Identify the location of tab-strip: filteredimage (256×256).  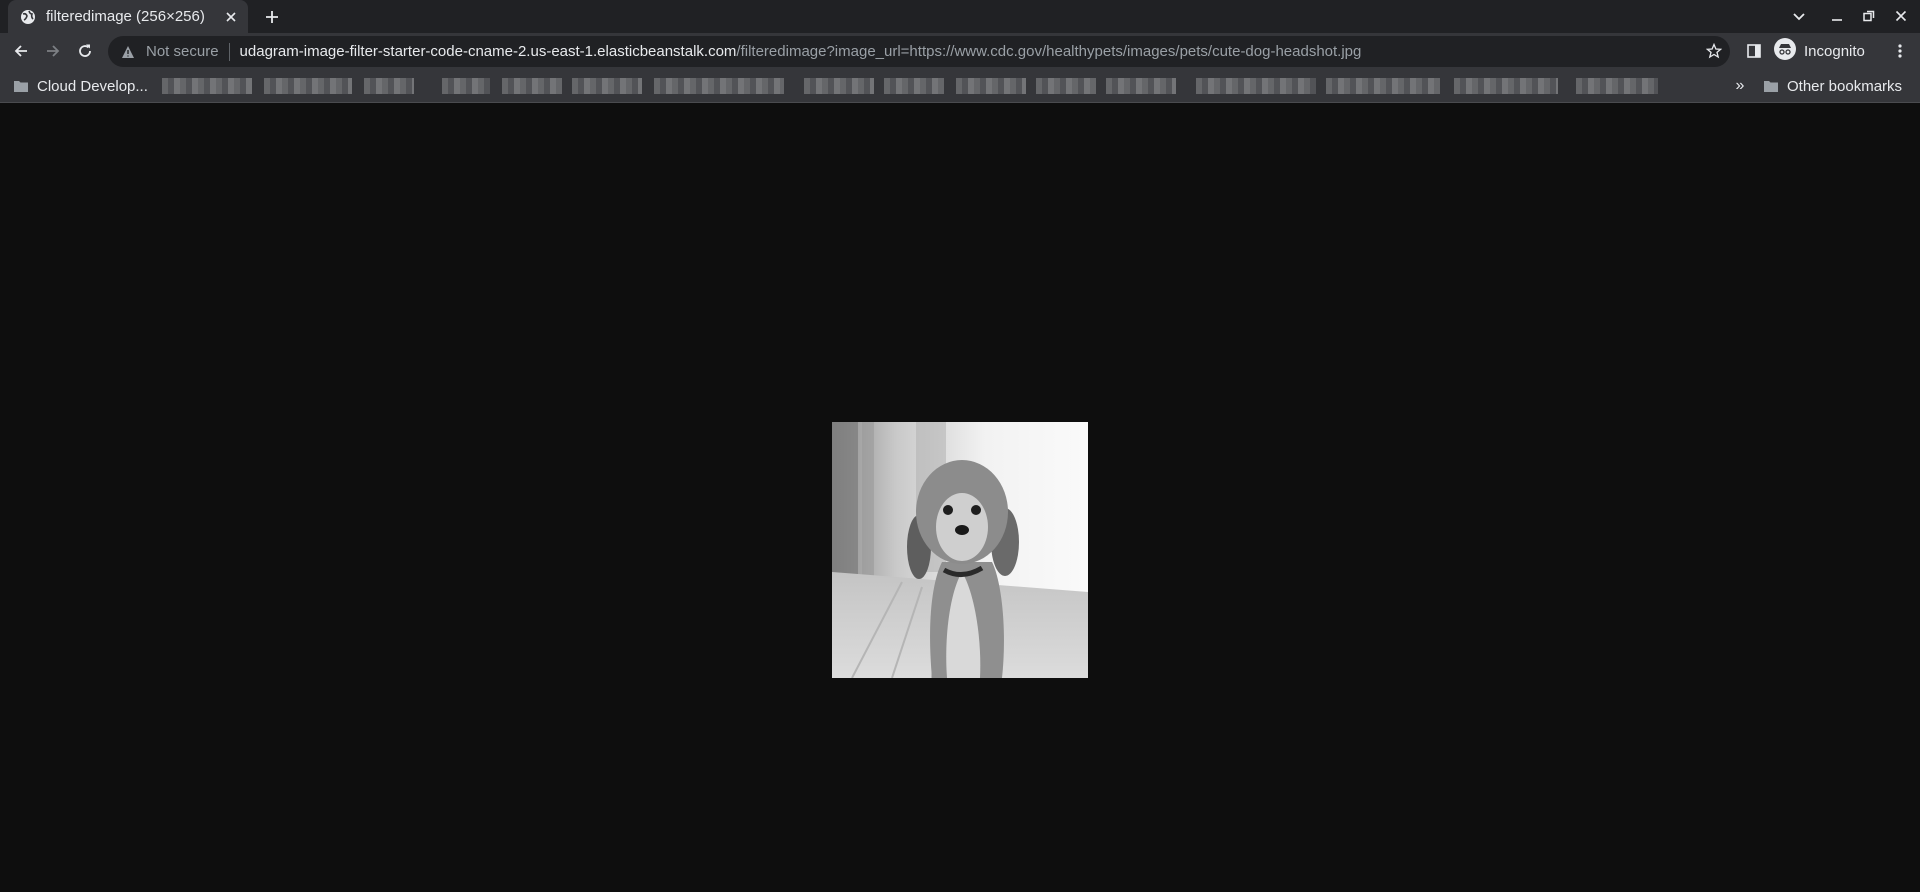
(960, 16).